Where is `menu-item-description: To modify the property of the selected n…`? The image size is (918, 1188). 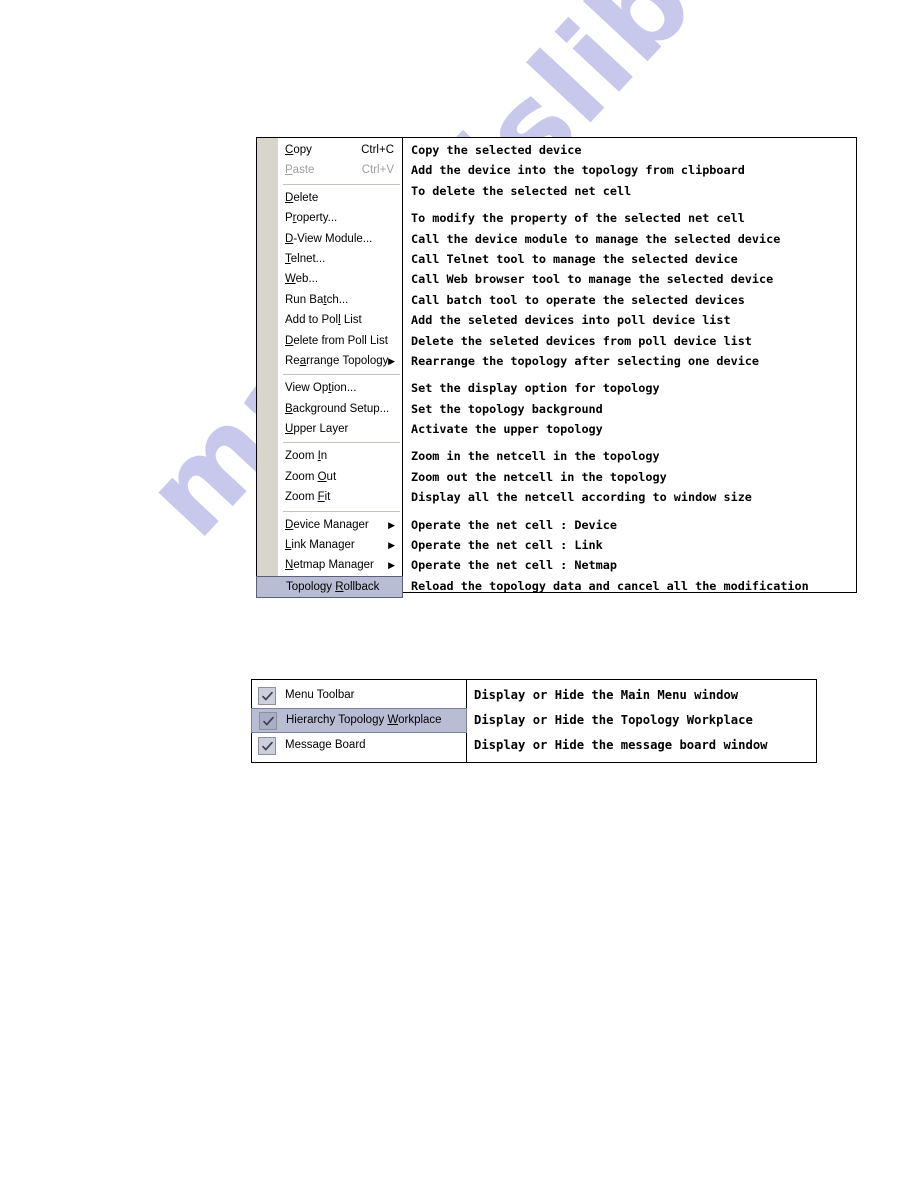 menu-item-description: To modify the property of the selected n… is located at coordinates (578, 218).